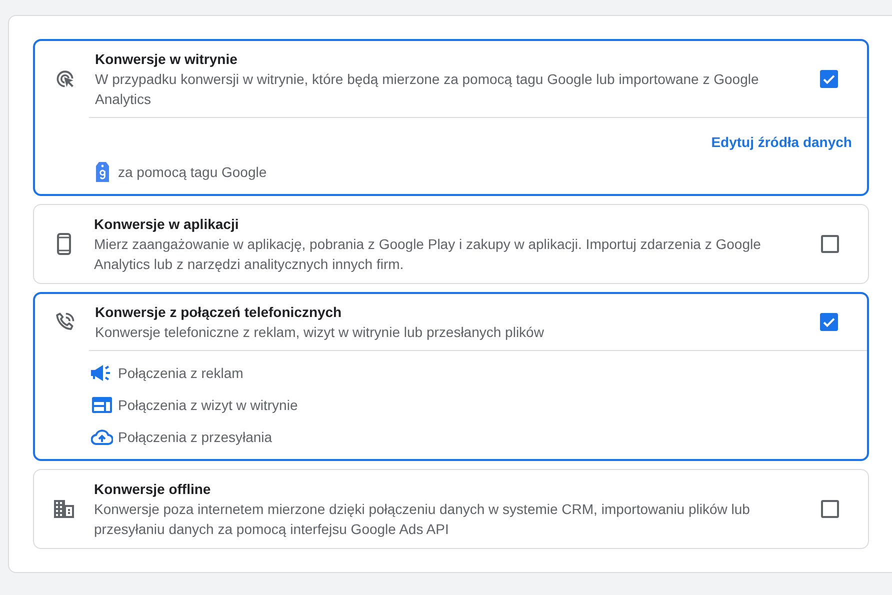 The image size is (892, 595). What do you see at coordinates (102, 373) in the screenshot?
I see `megaphone-icon` at bounding box center [102, 373].